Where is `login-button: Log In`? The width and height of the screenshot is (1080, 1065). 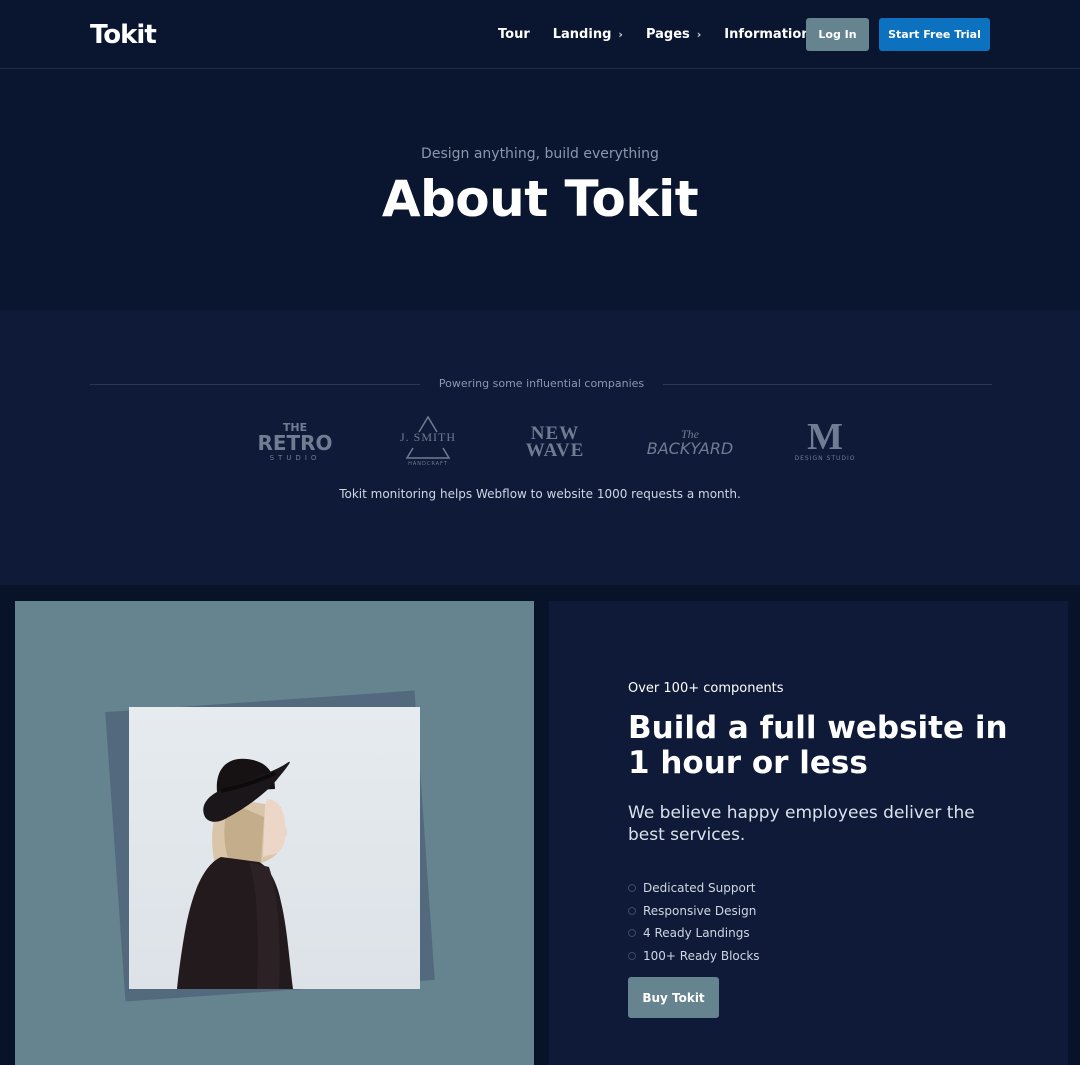
login-button: Log In is located at coordinates (837, 34).